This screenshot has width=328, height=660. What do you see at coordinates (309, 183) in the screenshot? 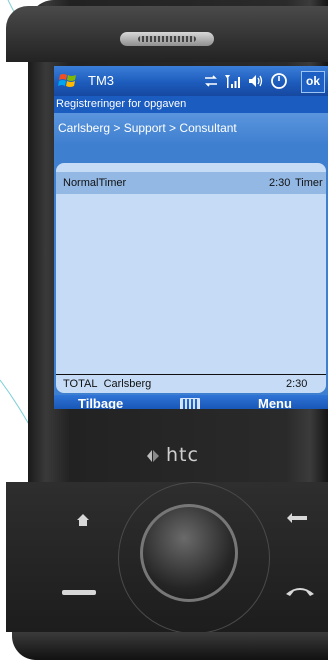
I see `entry-unit: Timer` at bounding box center [309, 183].